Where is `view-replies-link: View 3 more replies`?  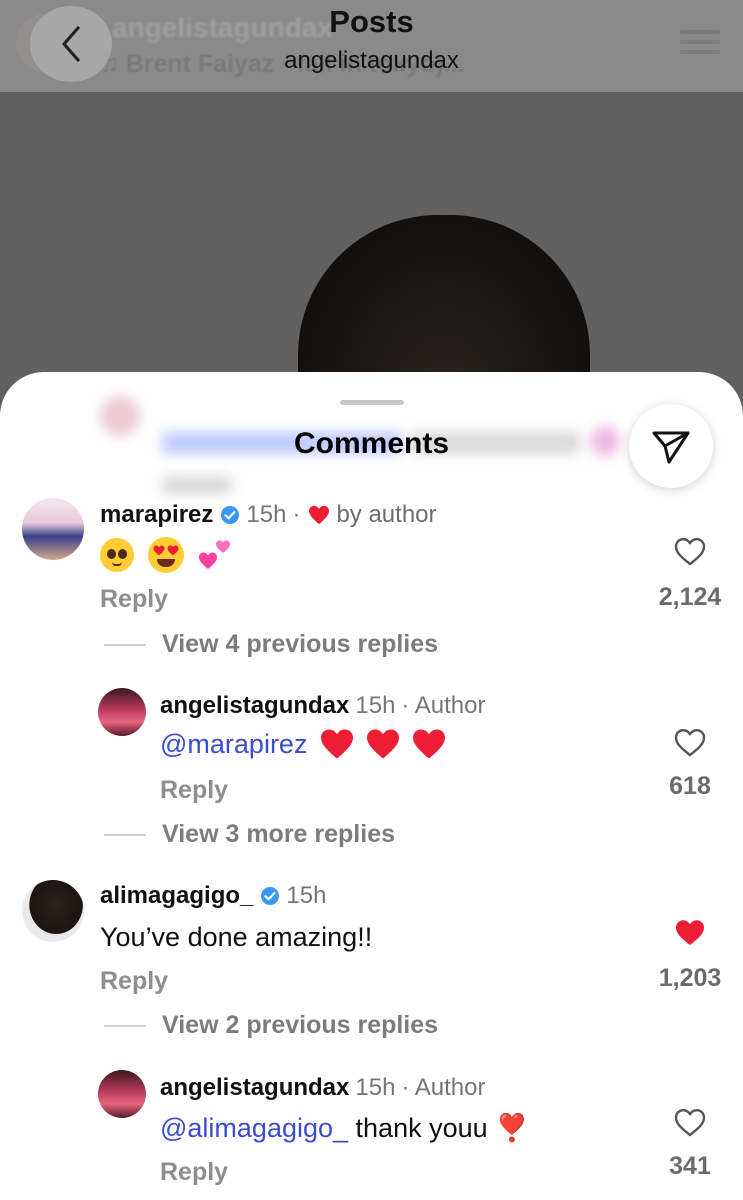 view-replies-link: View 3 more replies is located at coordinates (249, 834).